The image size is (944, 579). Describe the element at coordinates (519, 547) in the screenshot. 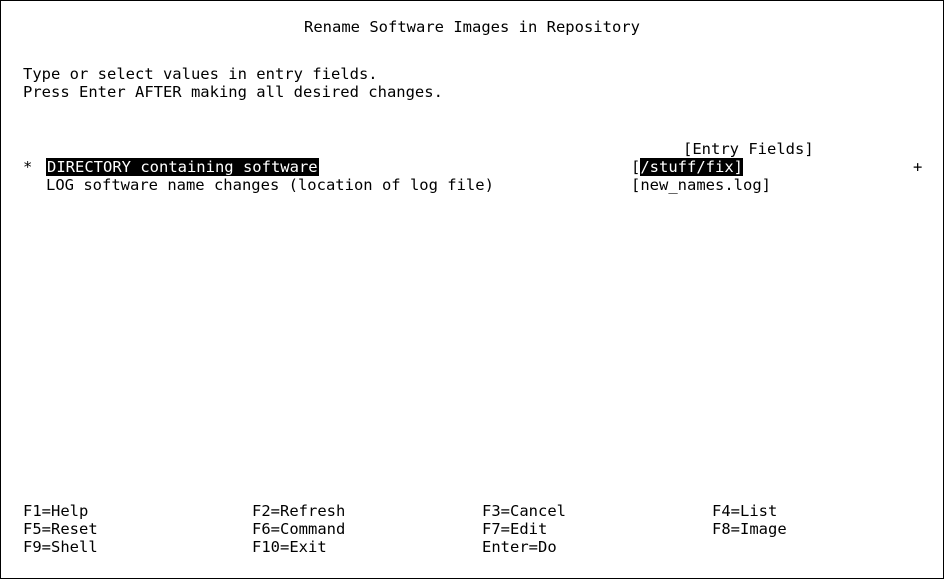

I see `enter-do-key: Enter=Do` at that location.